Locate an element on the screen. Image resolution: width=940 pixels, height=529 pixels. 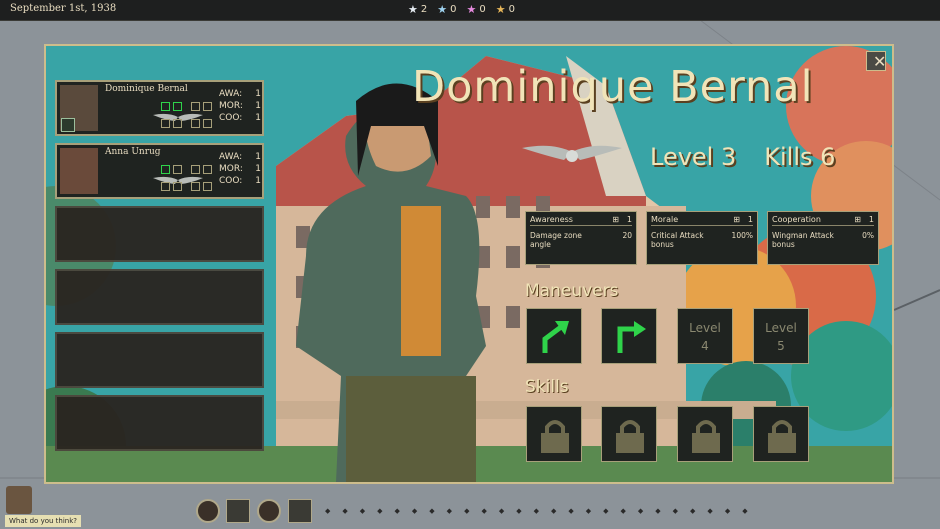
gold-star-counter: ★ 0 is located at coordinates (505, 9).